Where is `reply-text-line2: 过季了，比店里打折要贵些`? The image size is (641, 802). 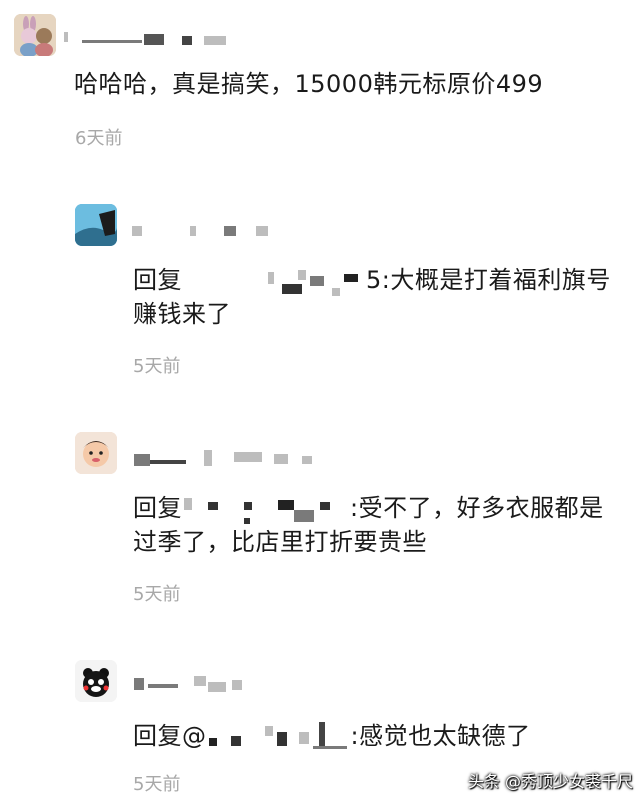
reply-text-line2: 过季了，比店里打折要贵些 is located at coordinates (280, 542).